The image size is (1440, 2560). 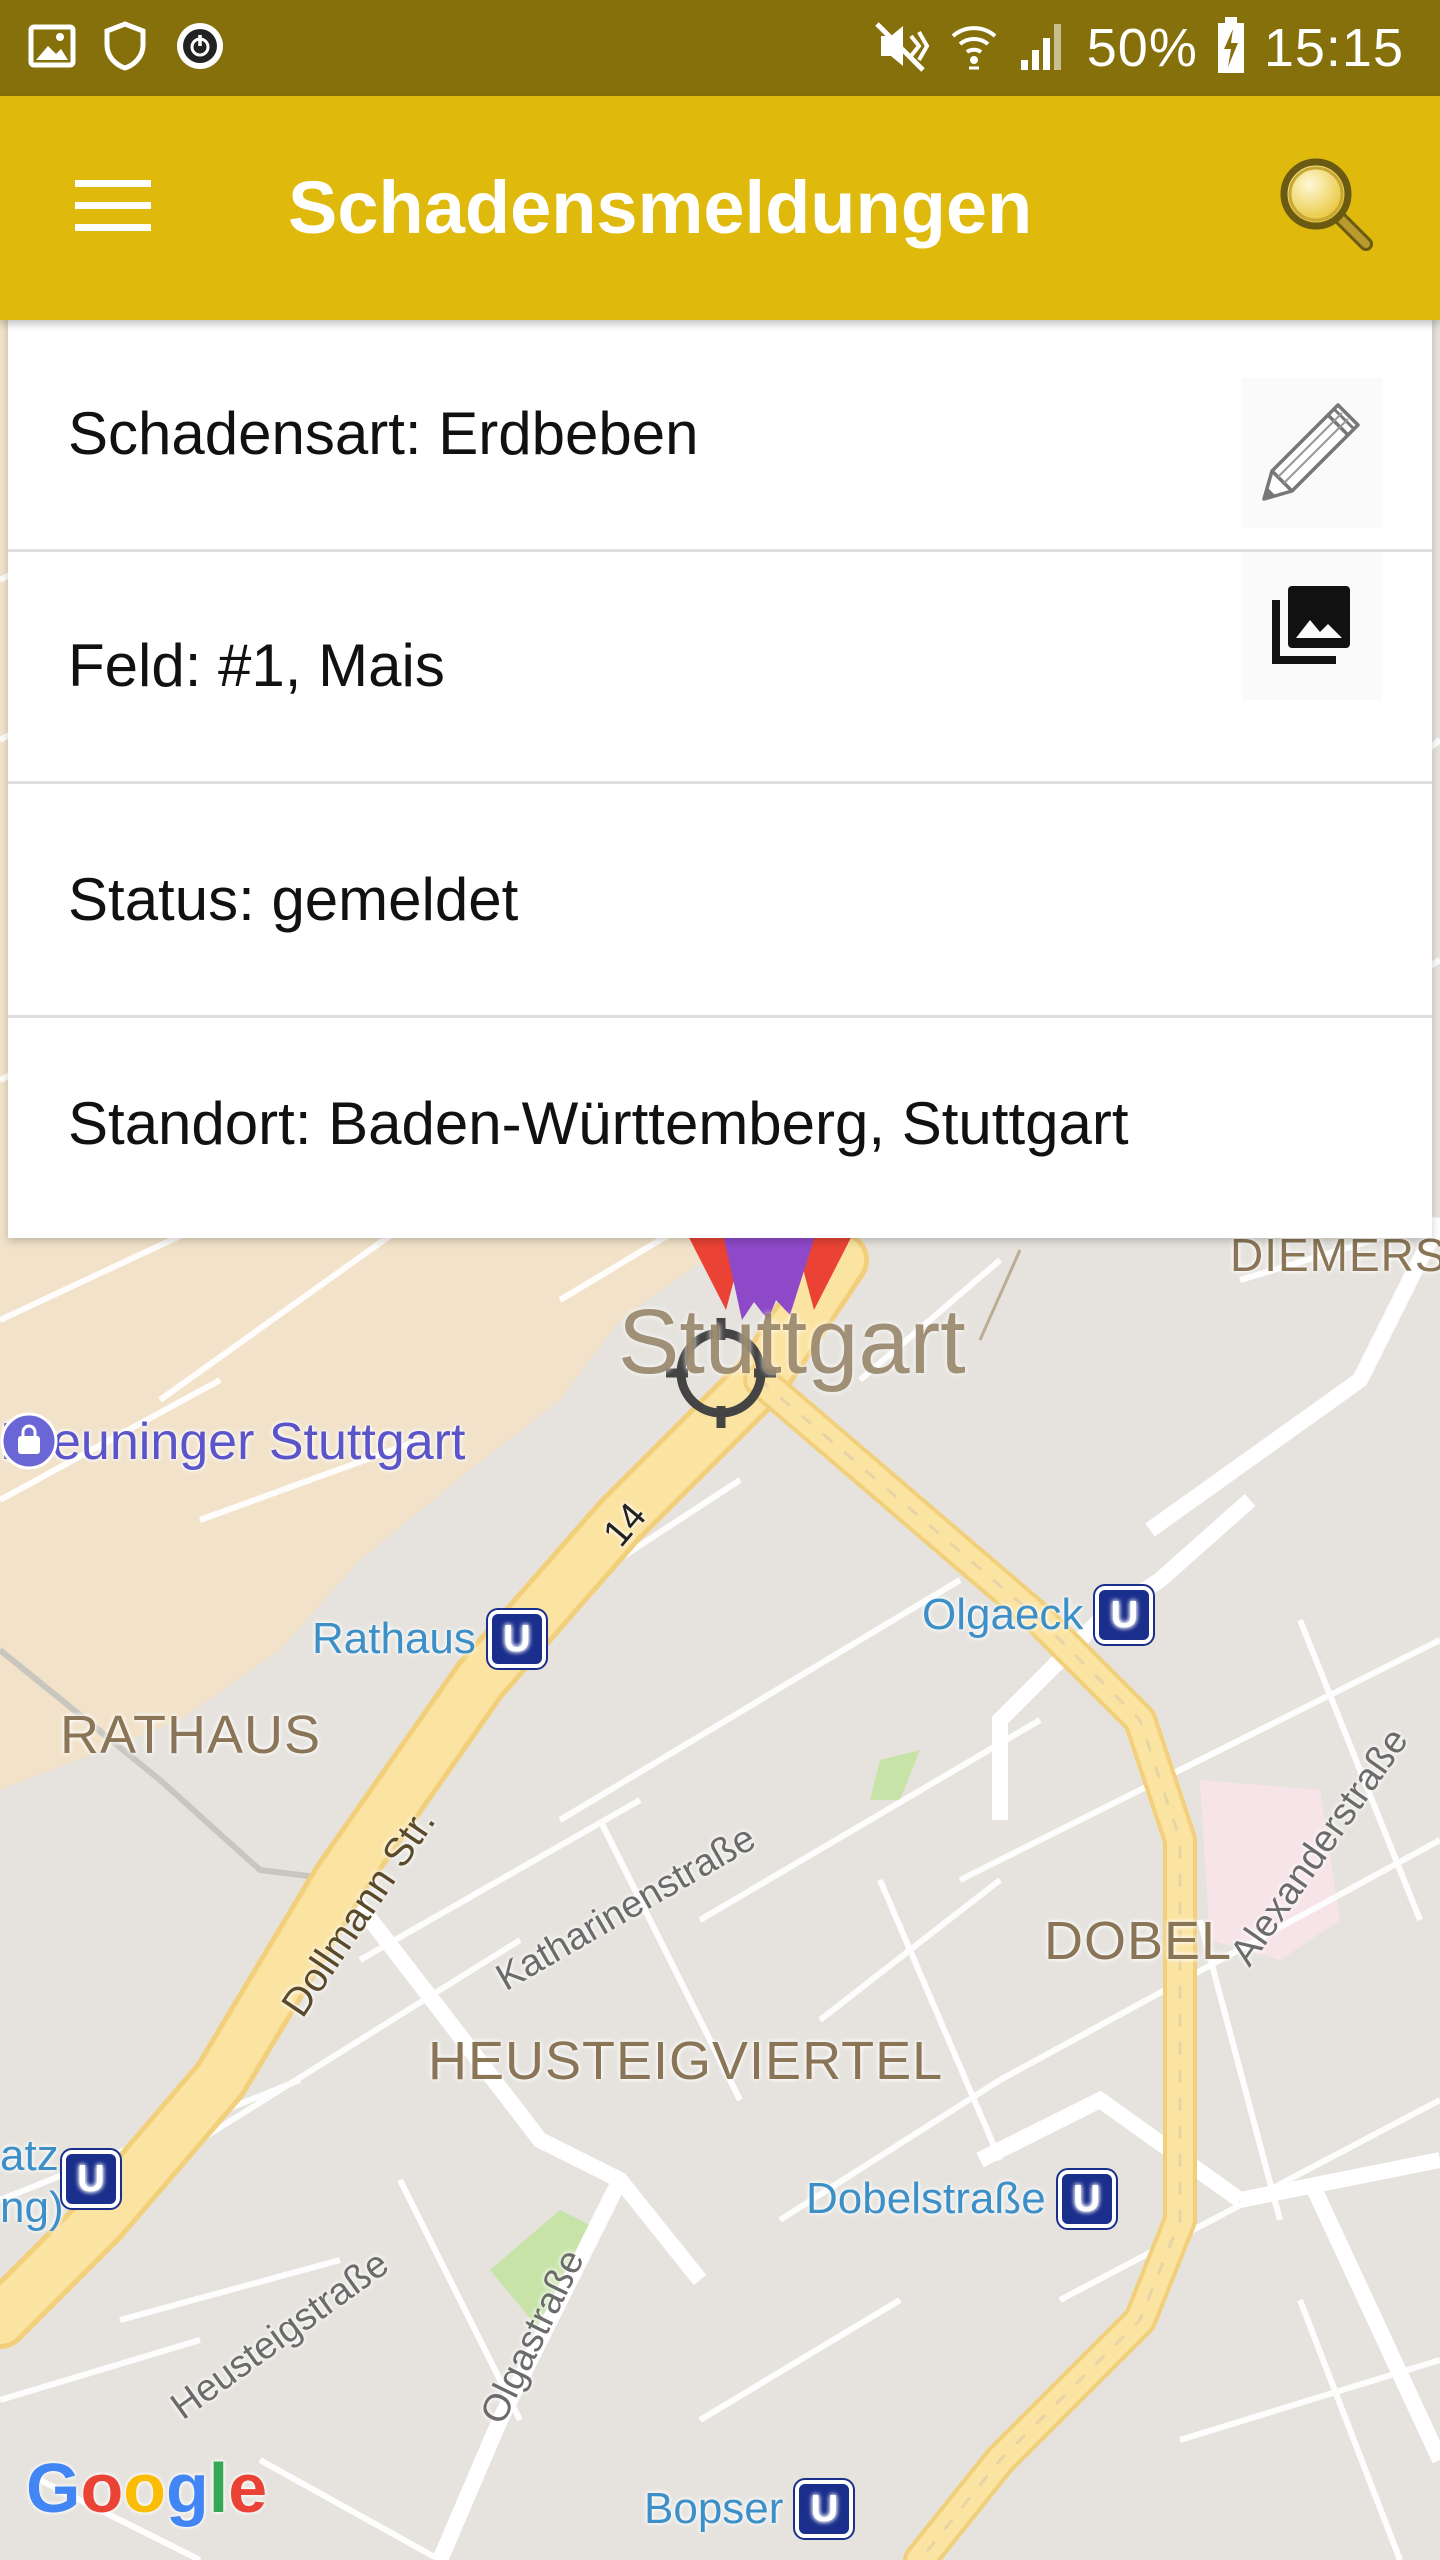 I want to click on status-bar-left-icons, so click(x=127, y=48).